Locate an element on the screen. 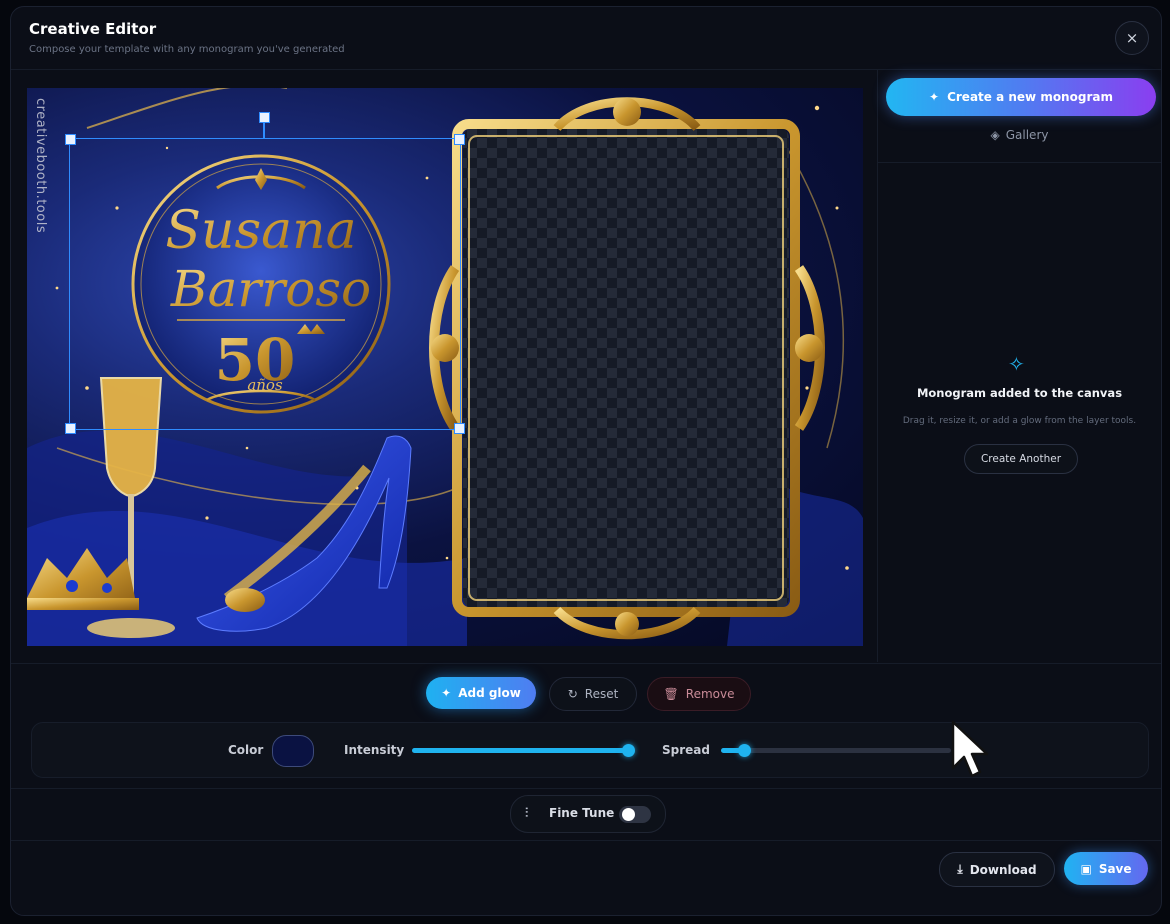 This screenshot has width=1170, height=924. fine-tune-control: ⫶ Fine Tune is located at coordinates (588, 814).